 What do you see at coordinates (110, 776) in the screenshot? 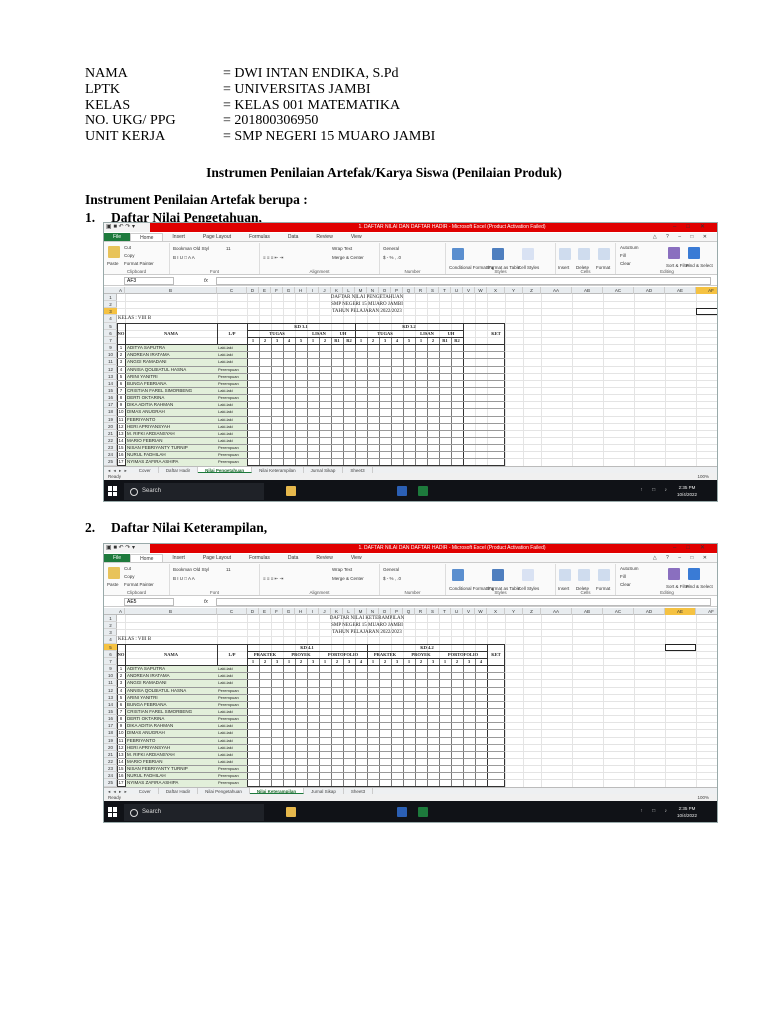
I see `row-header: 24` at bounding box center [110, 776].